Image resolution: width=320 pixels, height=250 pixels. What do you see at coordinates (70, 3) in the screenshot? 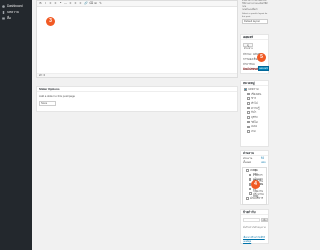
I see `align-left-icon: ≡` at bounding box center [70, 3].